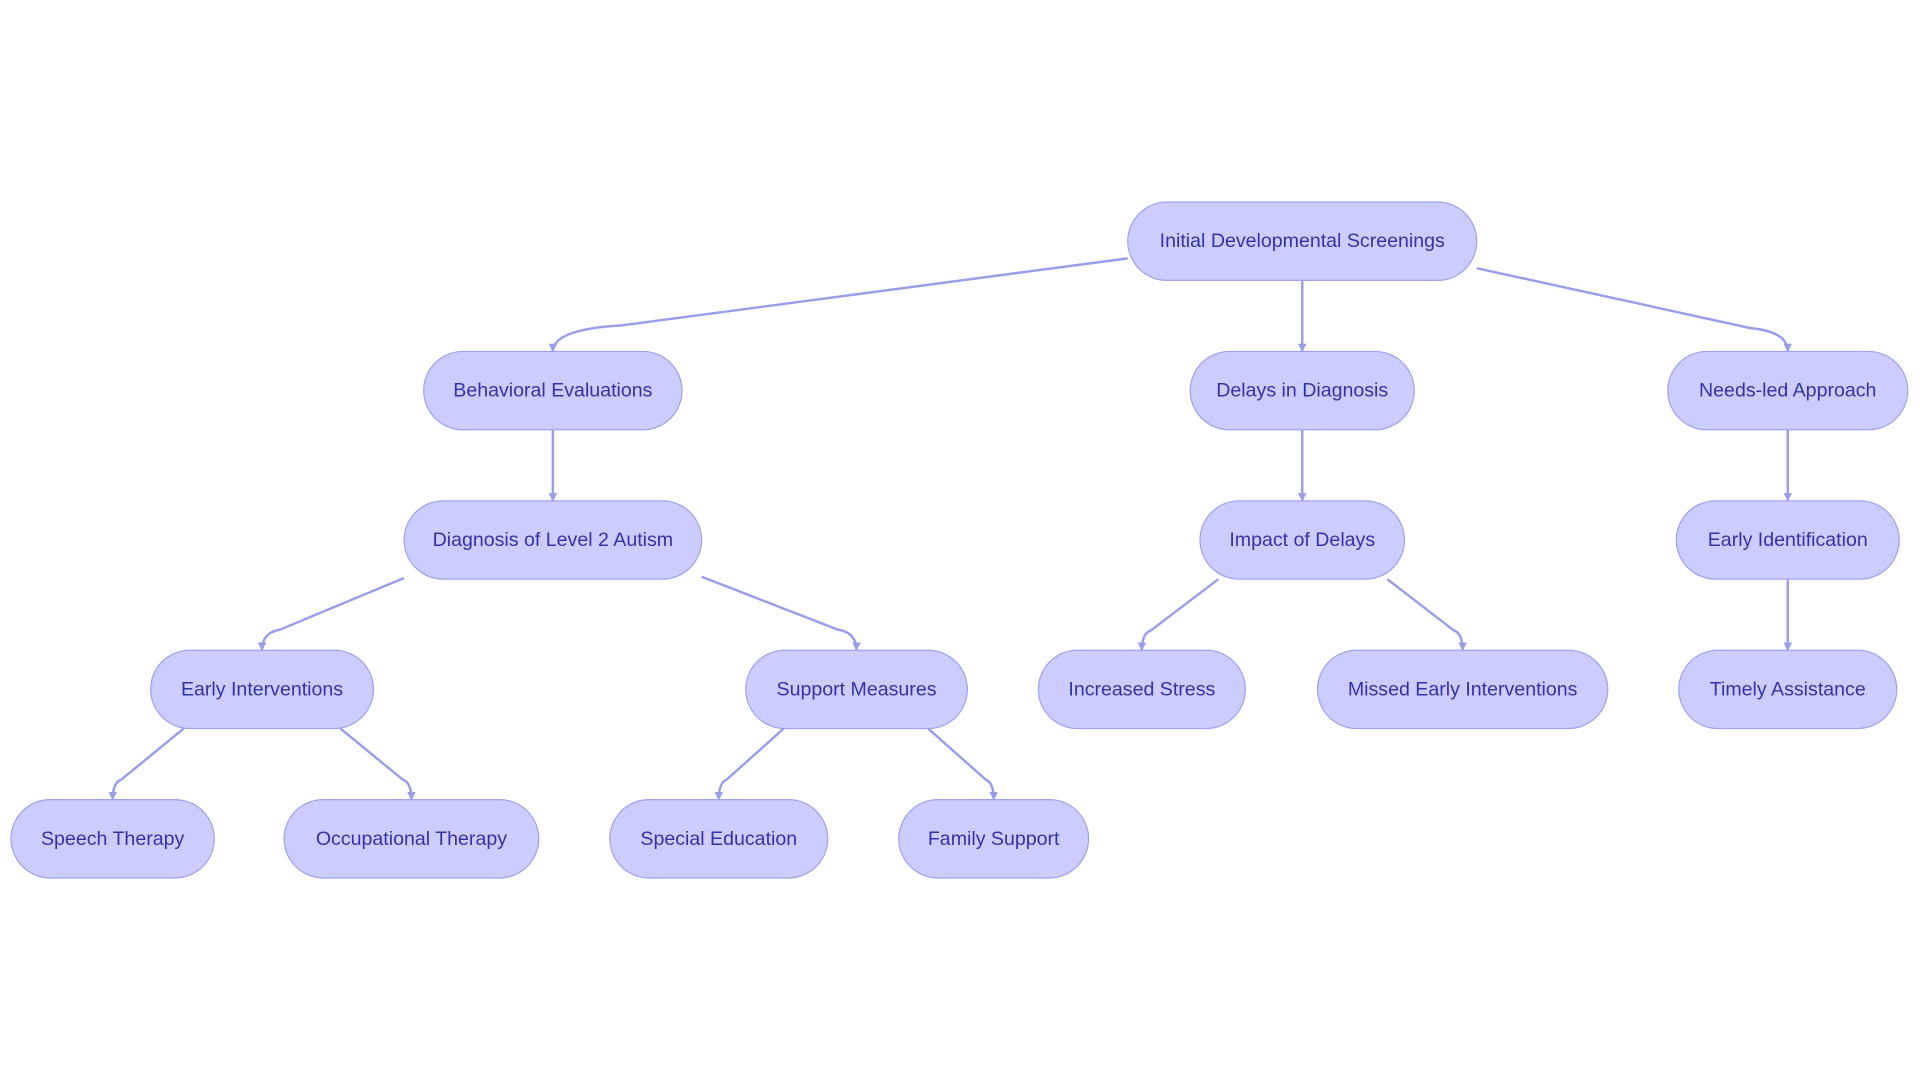 The width and height of the screenshot is (1920, 1080). I want to click on node-label: Initial Developmental Screenings, so click(1302, 241).